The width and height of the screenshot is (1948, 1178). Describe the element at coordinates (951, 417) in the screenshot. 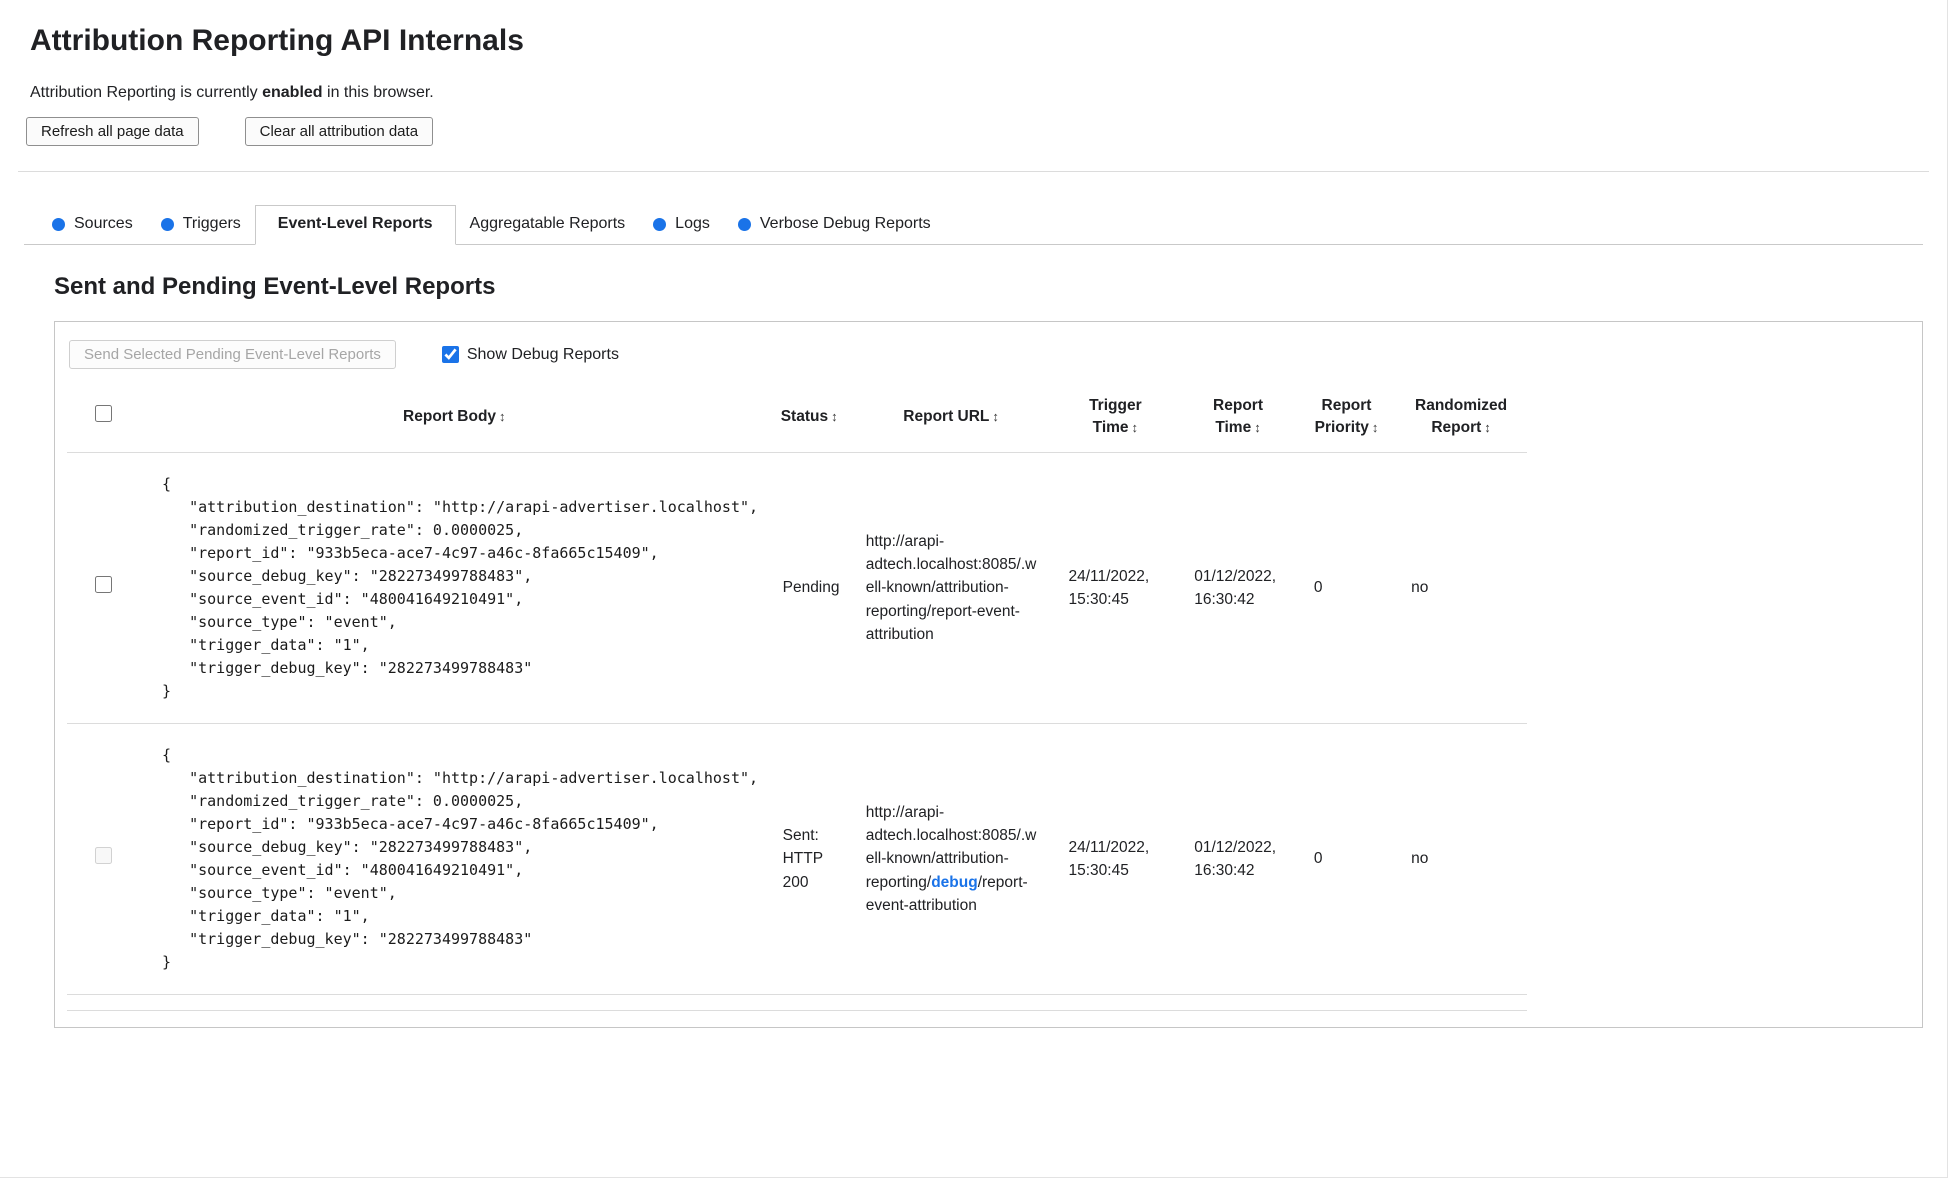

I see `column-header-report-url: Report URL ↕` at that location.